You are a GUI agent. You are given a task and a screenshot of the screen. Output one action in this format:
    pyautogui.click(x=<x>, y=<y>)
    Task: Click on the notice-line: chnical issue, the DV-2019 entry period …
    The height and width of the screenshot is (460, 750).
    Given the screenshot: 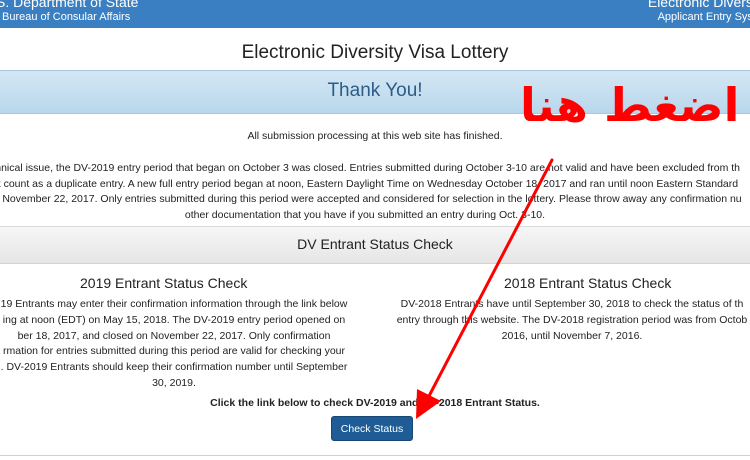 What is the action you would take?
    pyautogui.click(x=370, y=168)
    